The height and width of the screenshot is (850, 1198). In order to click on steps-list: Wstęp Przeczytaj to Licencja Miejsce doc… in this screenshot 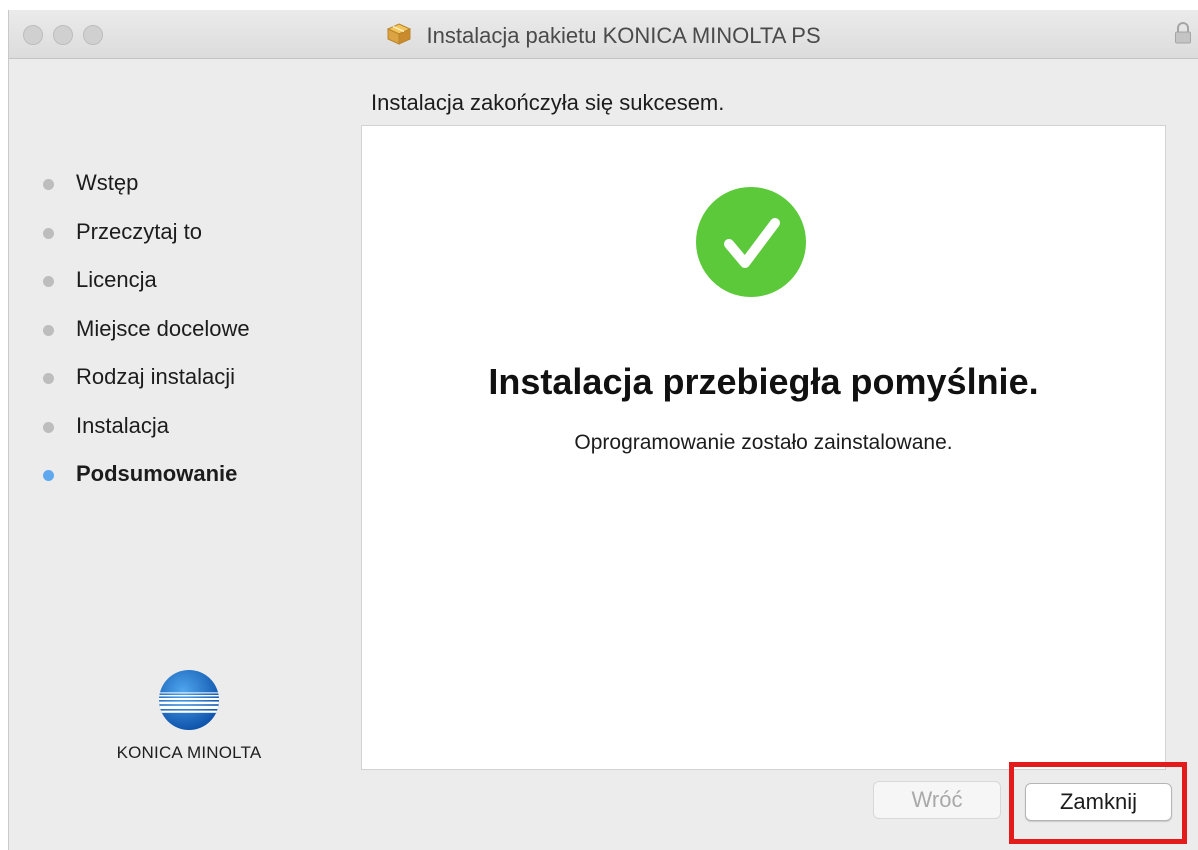, I will do `click(146, 340)`.